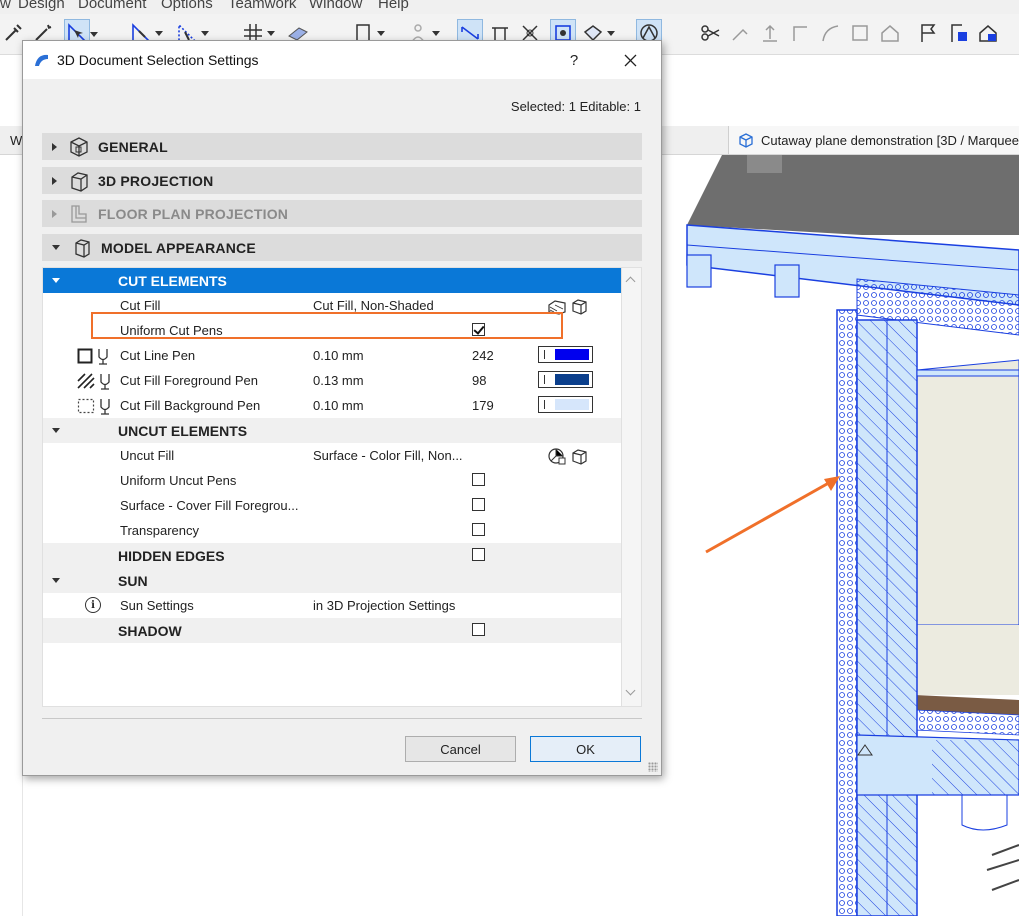 The height and width of the screenshot is (916, 1019). Describe the element at coordinates (565, 404) in the screenshot. I see `cut-fill-bg-pen-swatch` at that location.